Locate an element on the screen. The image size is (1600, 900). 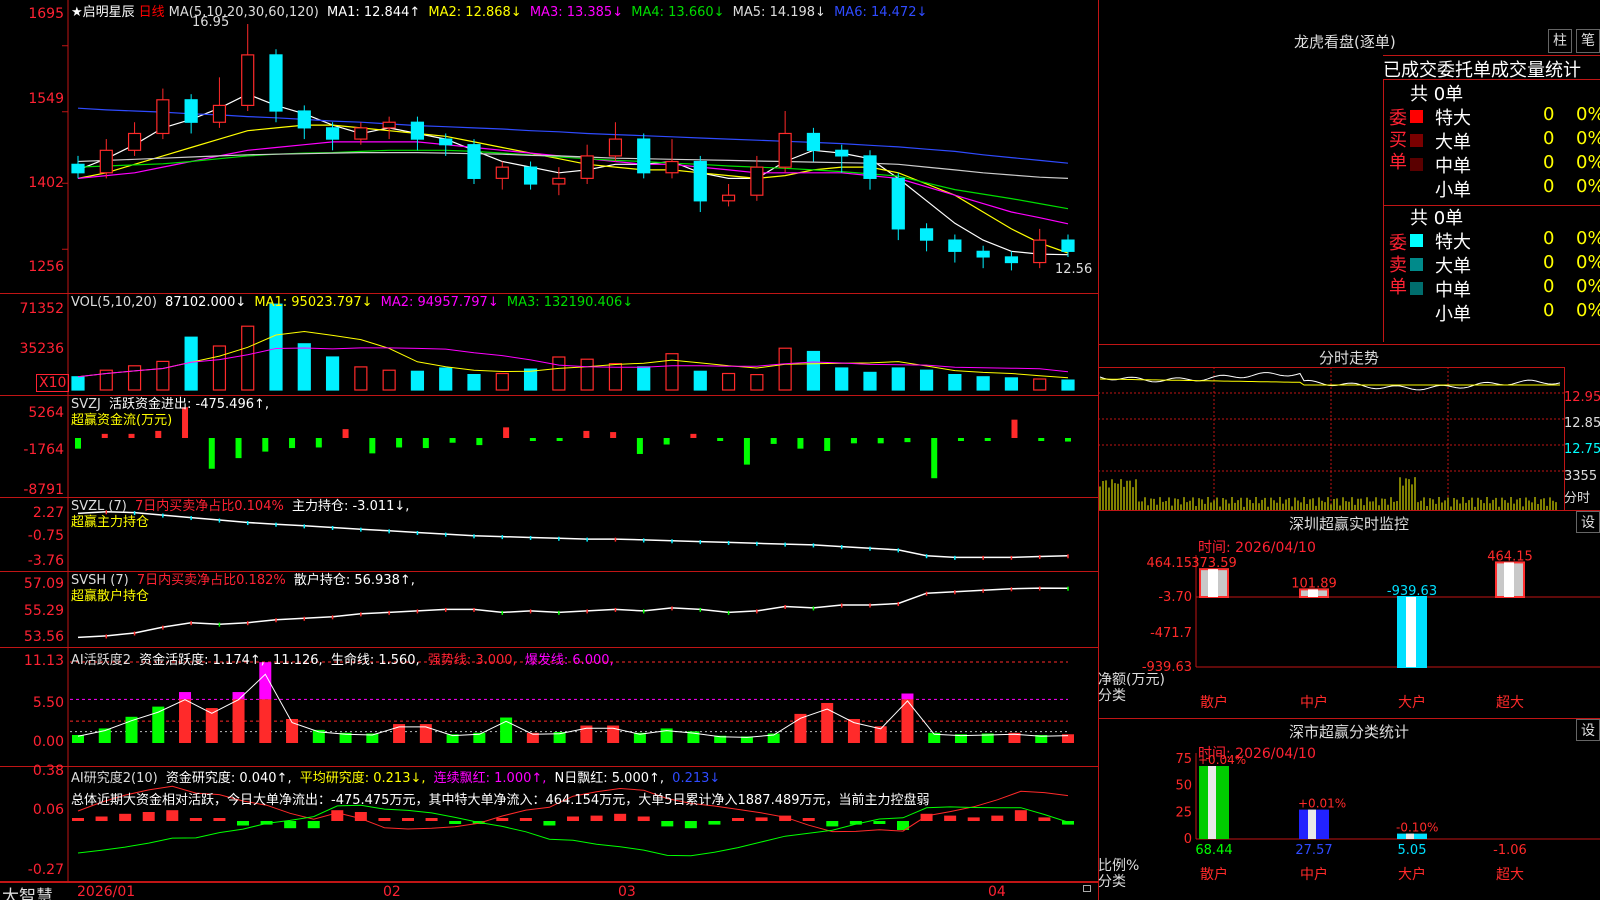
lock-icon is located at coordinates (1087, 888).